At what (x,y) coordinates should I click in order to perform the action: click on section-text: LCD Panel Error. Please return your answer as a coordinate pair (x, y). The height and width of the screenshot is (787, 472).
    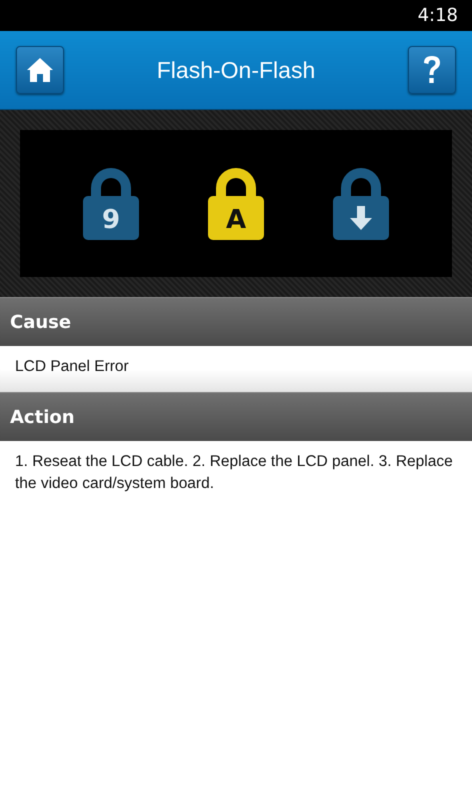
    Looking at the image, I should click on (72, 366).